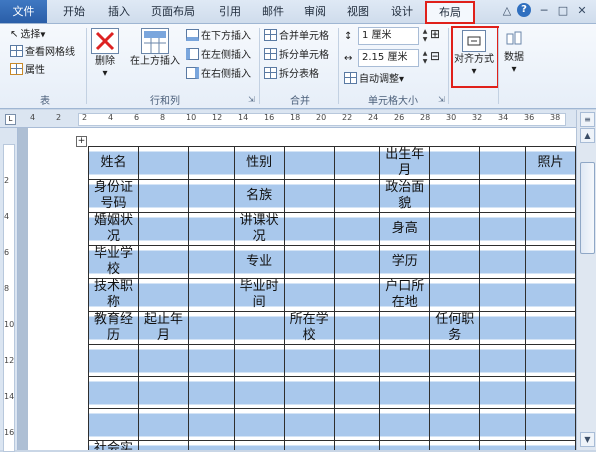  Describe the element at coordinates (587, 119) in the screenshot. I see `ruler-toggle-icon: ≡` at that location.